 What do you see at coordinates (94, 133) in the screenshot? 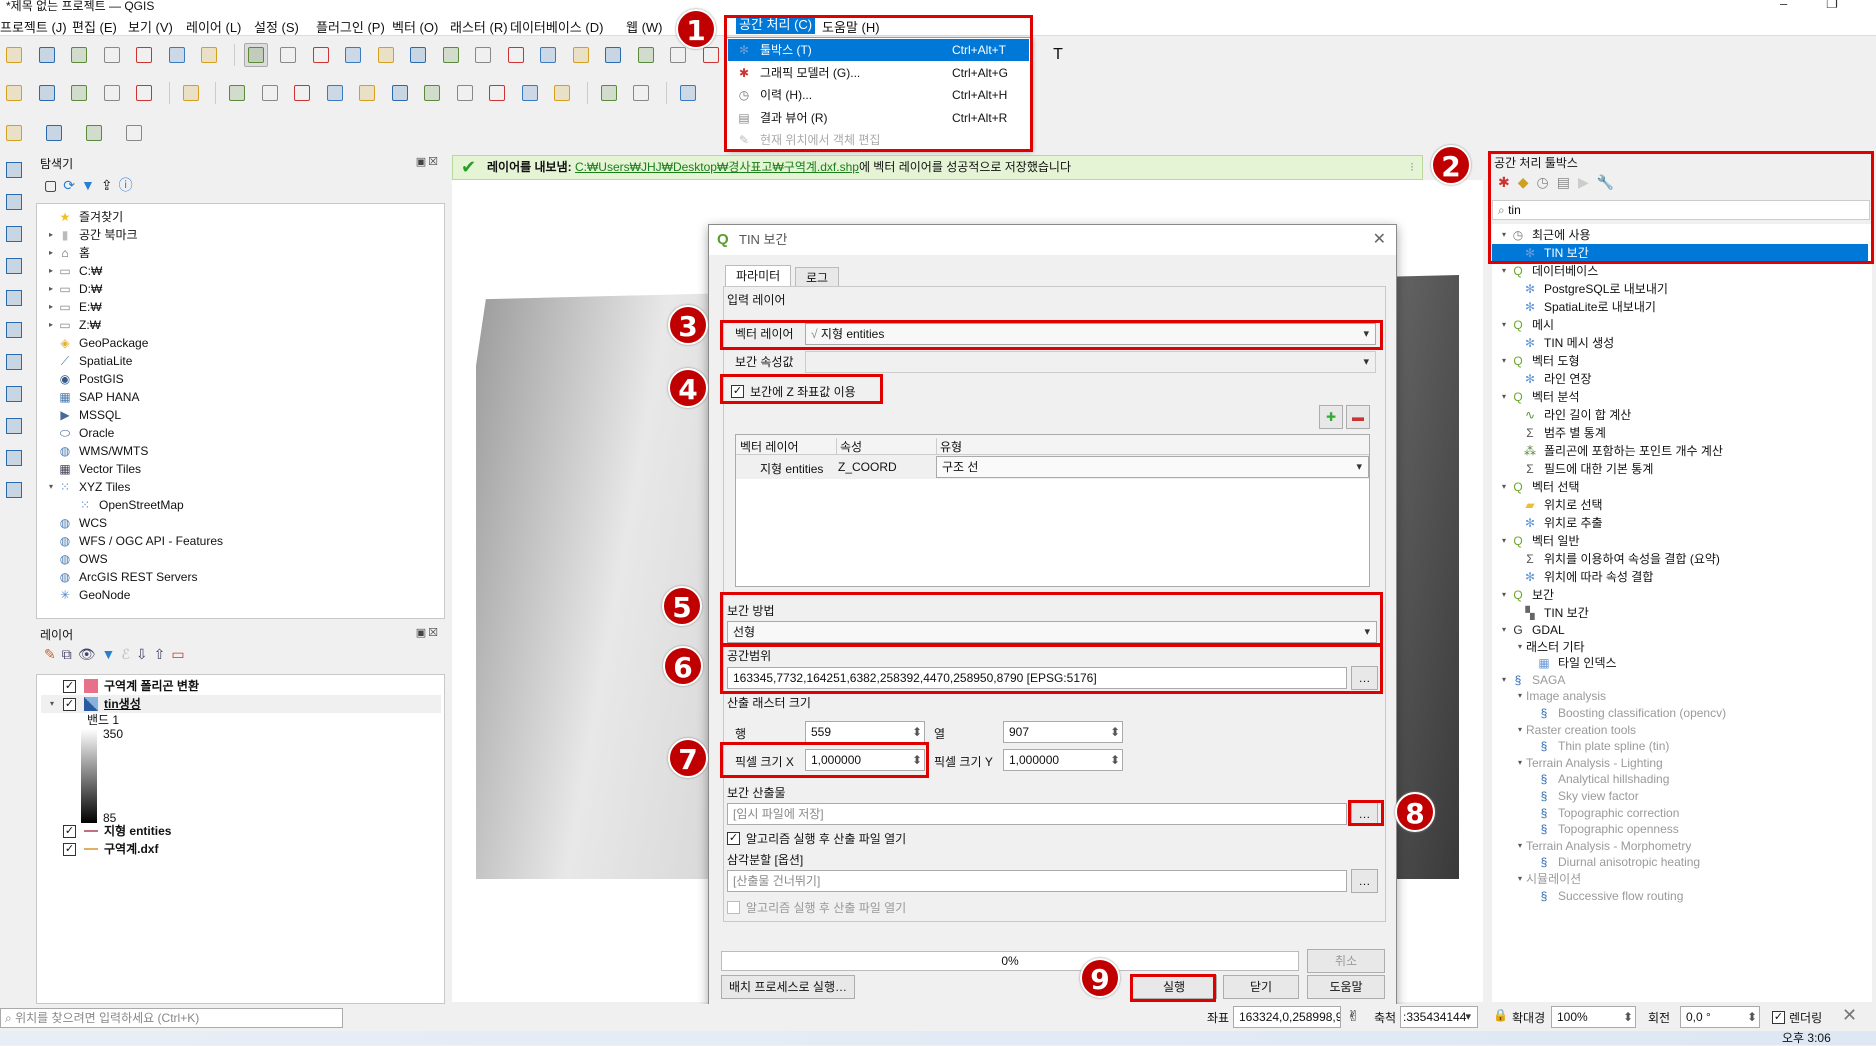
I see `deselect-icon` at bounding box center [94, 133].